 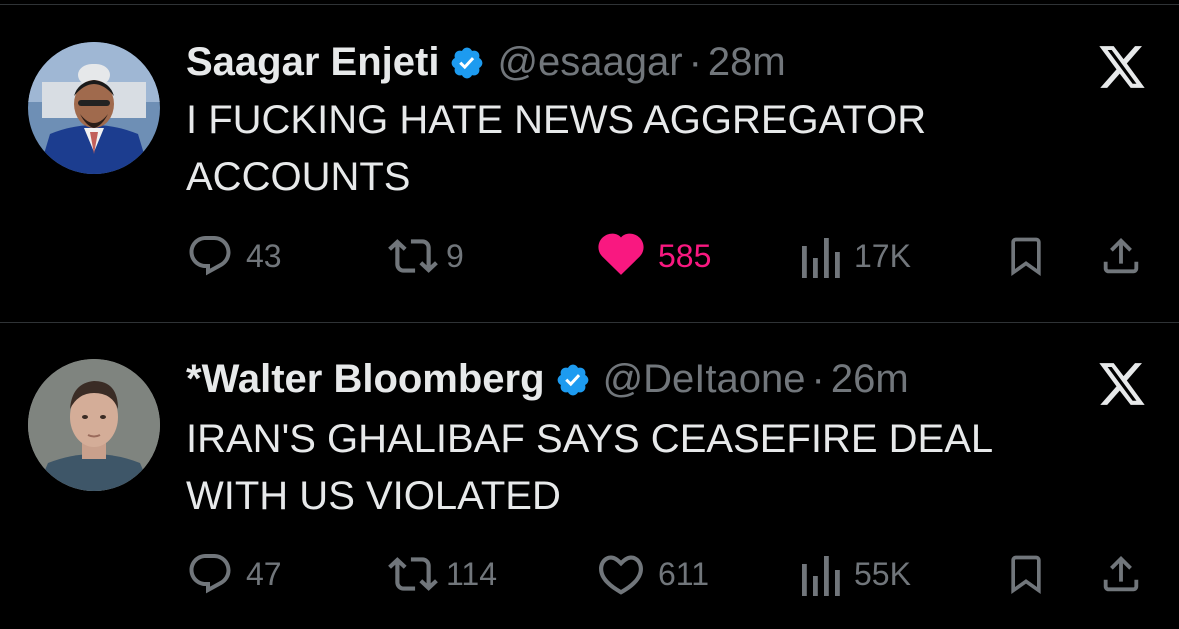 I want to click on handle: @DeItaone, so click(x=704, y=379).